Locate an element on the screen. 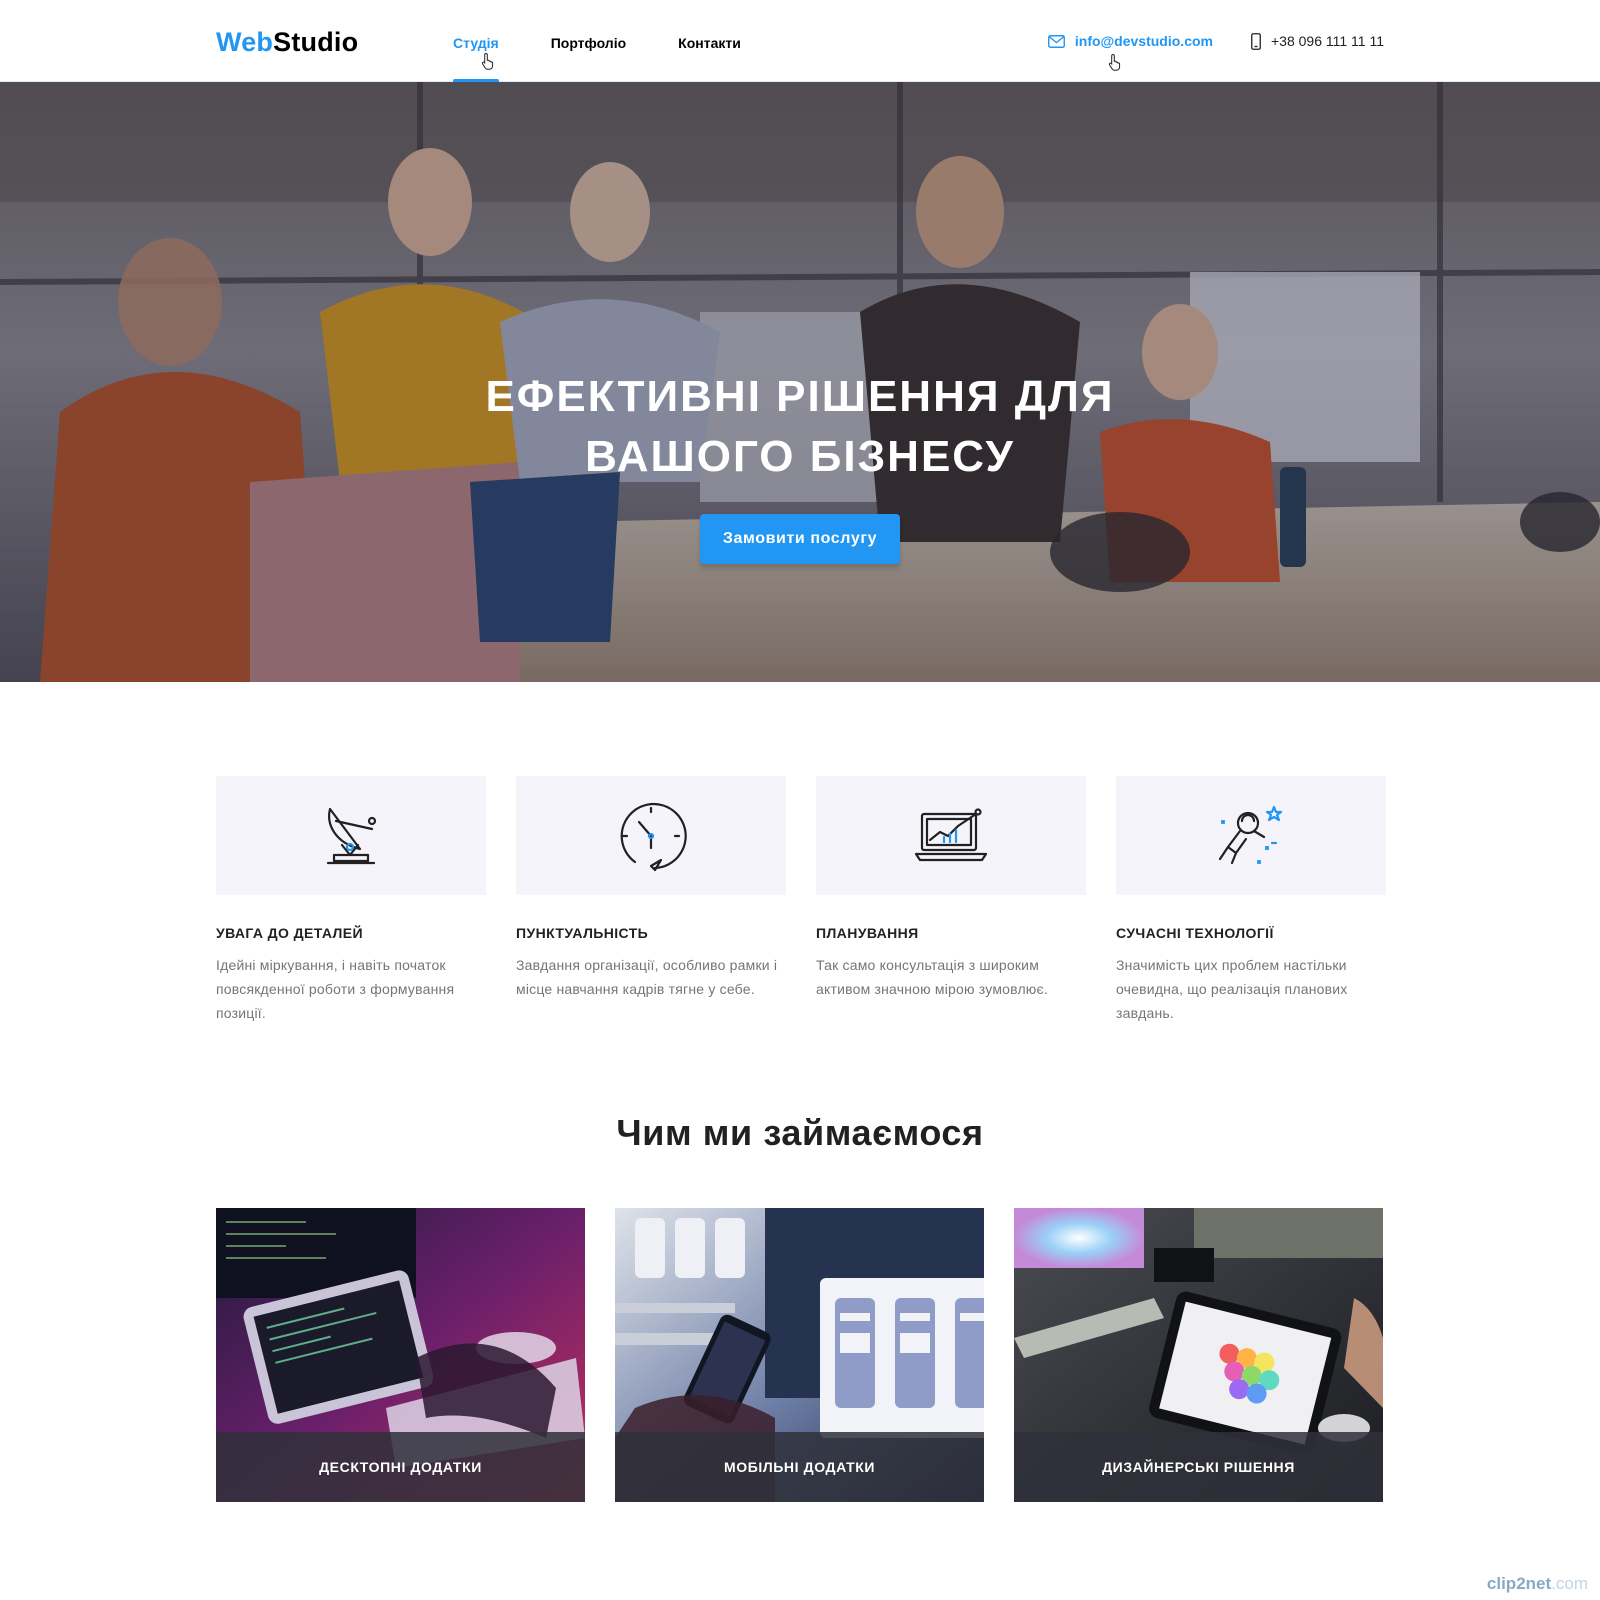 This screenshot has height=1600, width=1600. section-title: Чим ми займаємося is located at coordinates (800, 1132).